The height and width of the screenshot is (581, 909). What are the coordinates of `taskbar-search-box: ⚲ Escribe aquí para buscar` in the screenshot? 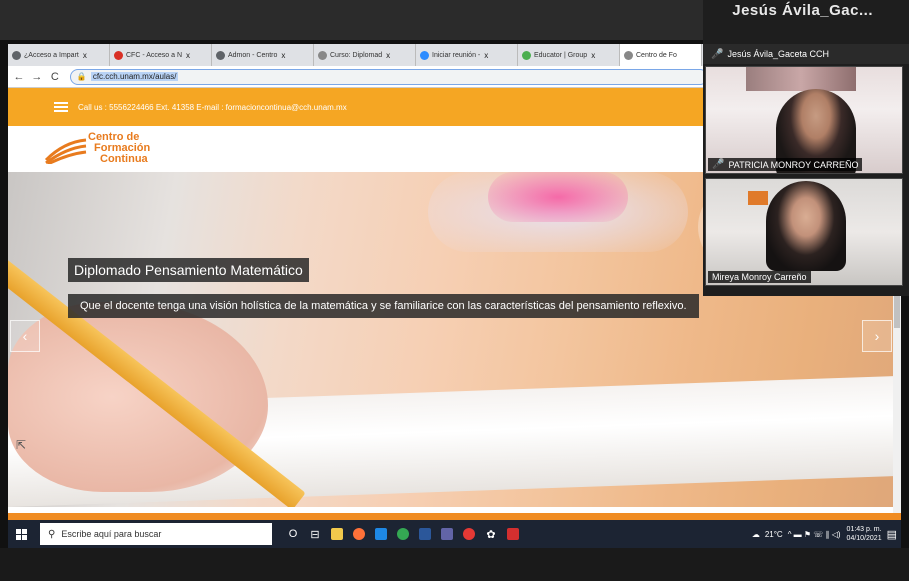 It's located at (156, 534).